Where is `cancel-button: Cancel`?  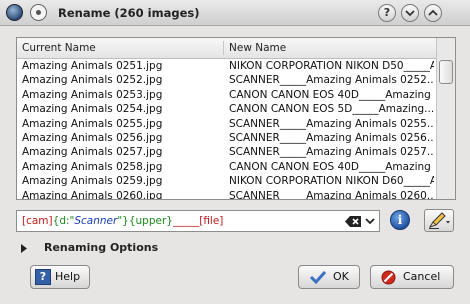 cancel-button: Cancel is located at coordinates (412, 277).